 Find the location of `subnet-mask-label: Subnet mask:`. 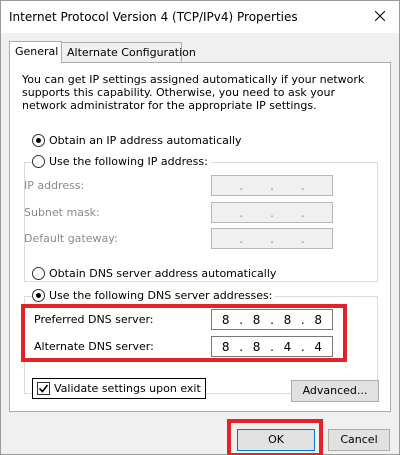

subnet-mask-label: Subnet mask: is located at coordinates (62, 212).